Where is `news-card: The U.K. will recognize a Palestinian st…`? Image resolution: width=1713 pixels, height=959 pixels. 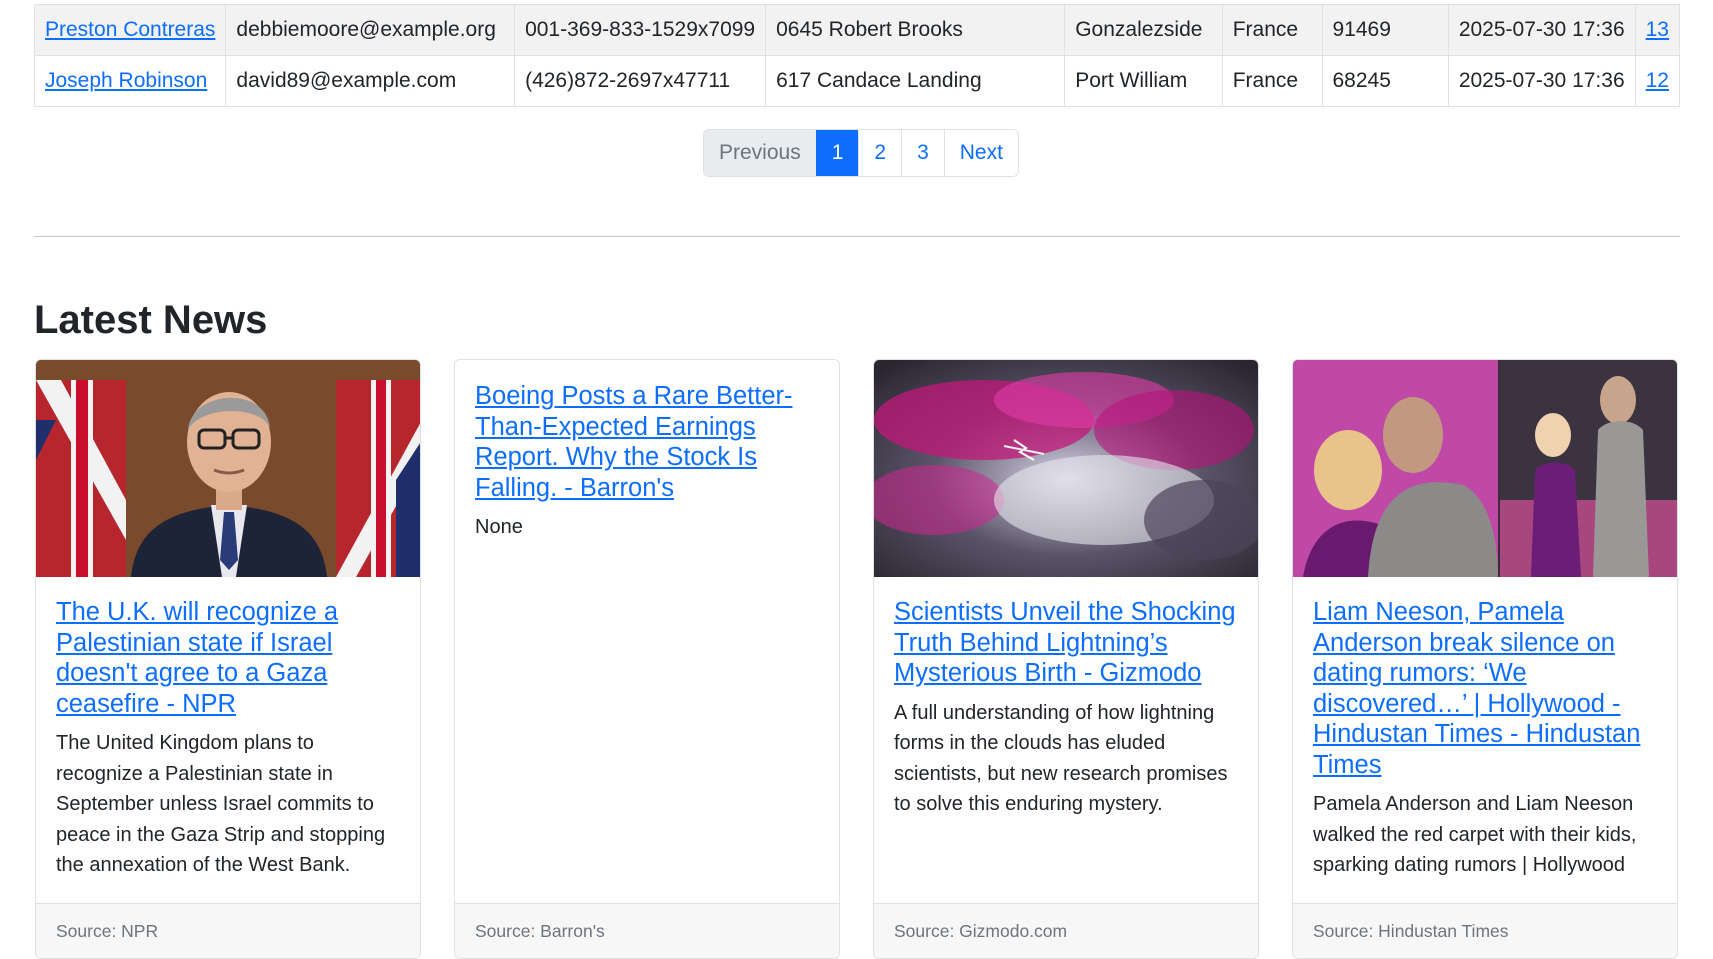 news-card: The U.K. will recognize a Palestinian st… is located at coordinates (228, 659).